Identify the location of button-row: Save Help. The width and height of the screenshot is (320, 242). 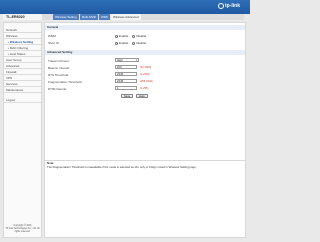
(145, 97).